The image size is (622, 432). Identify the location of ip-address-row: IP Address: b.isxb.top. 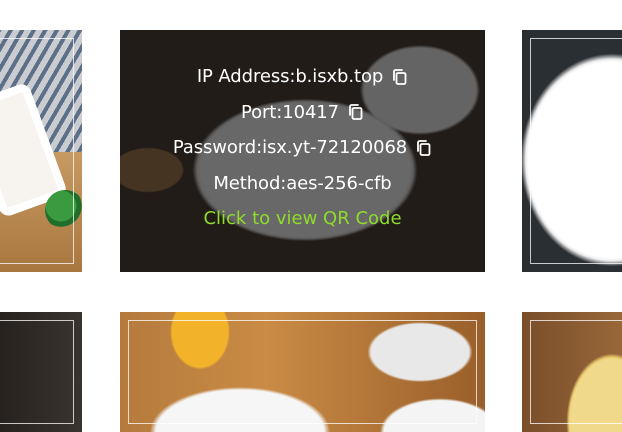
(302, 77).